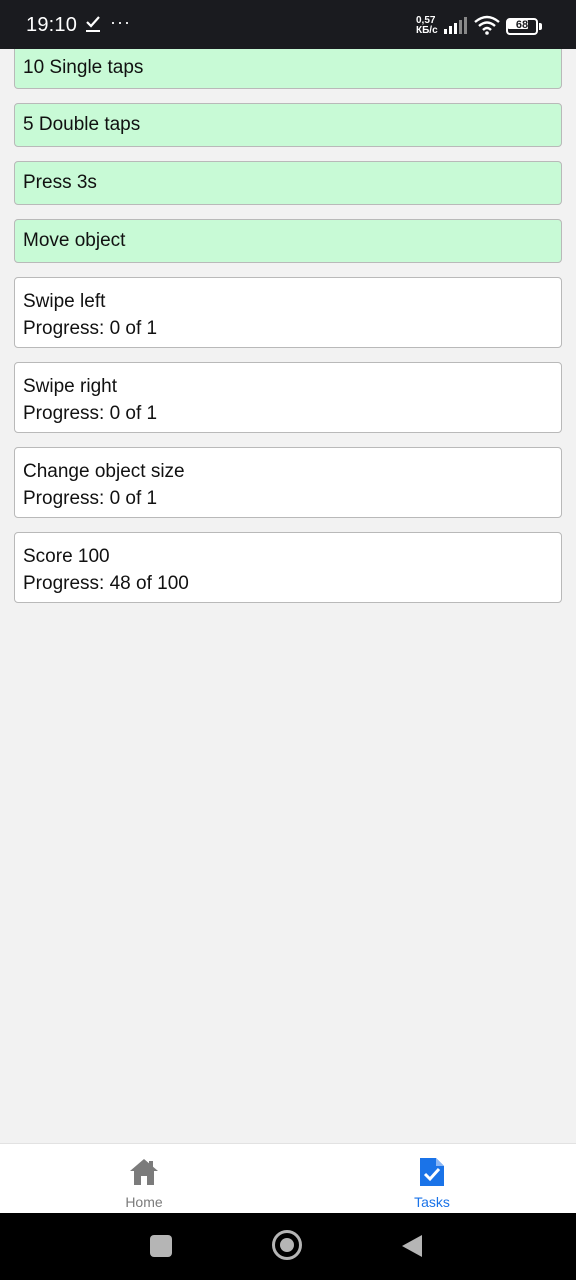 Image resolution: width=576 pixels, height=1280 pixels. What do you see at coordinates (64, 301) in the screenshot?
I see `task-label: Swipe left` at bounding box center [64, 301].